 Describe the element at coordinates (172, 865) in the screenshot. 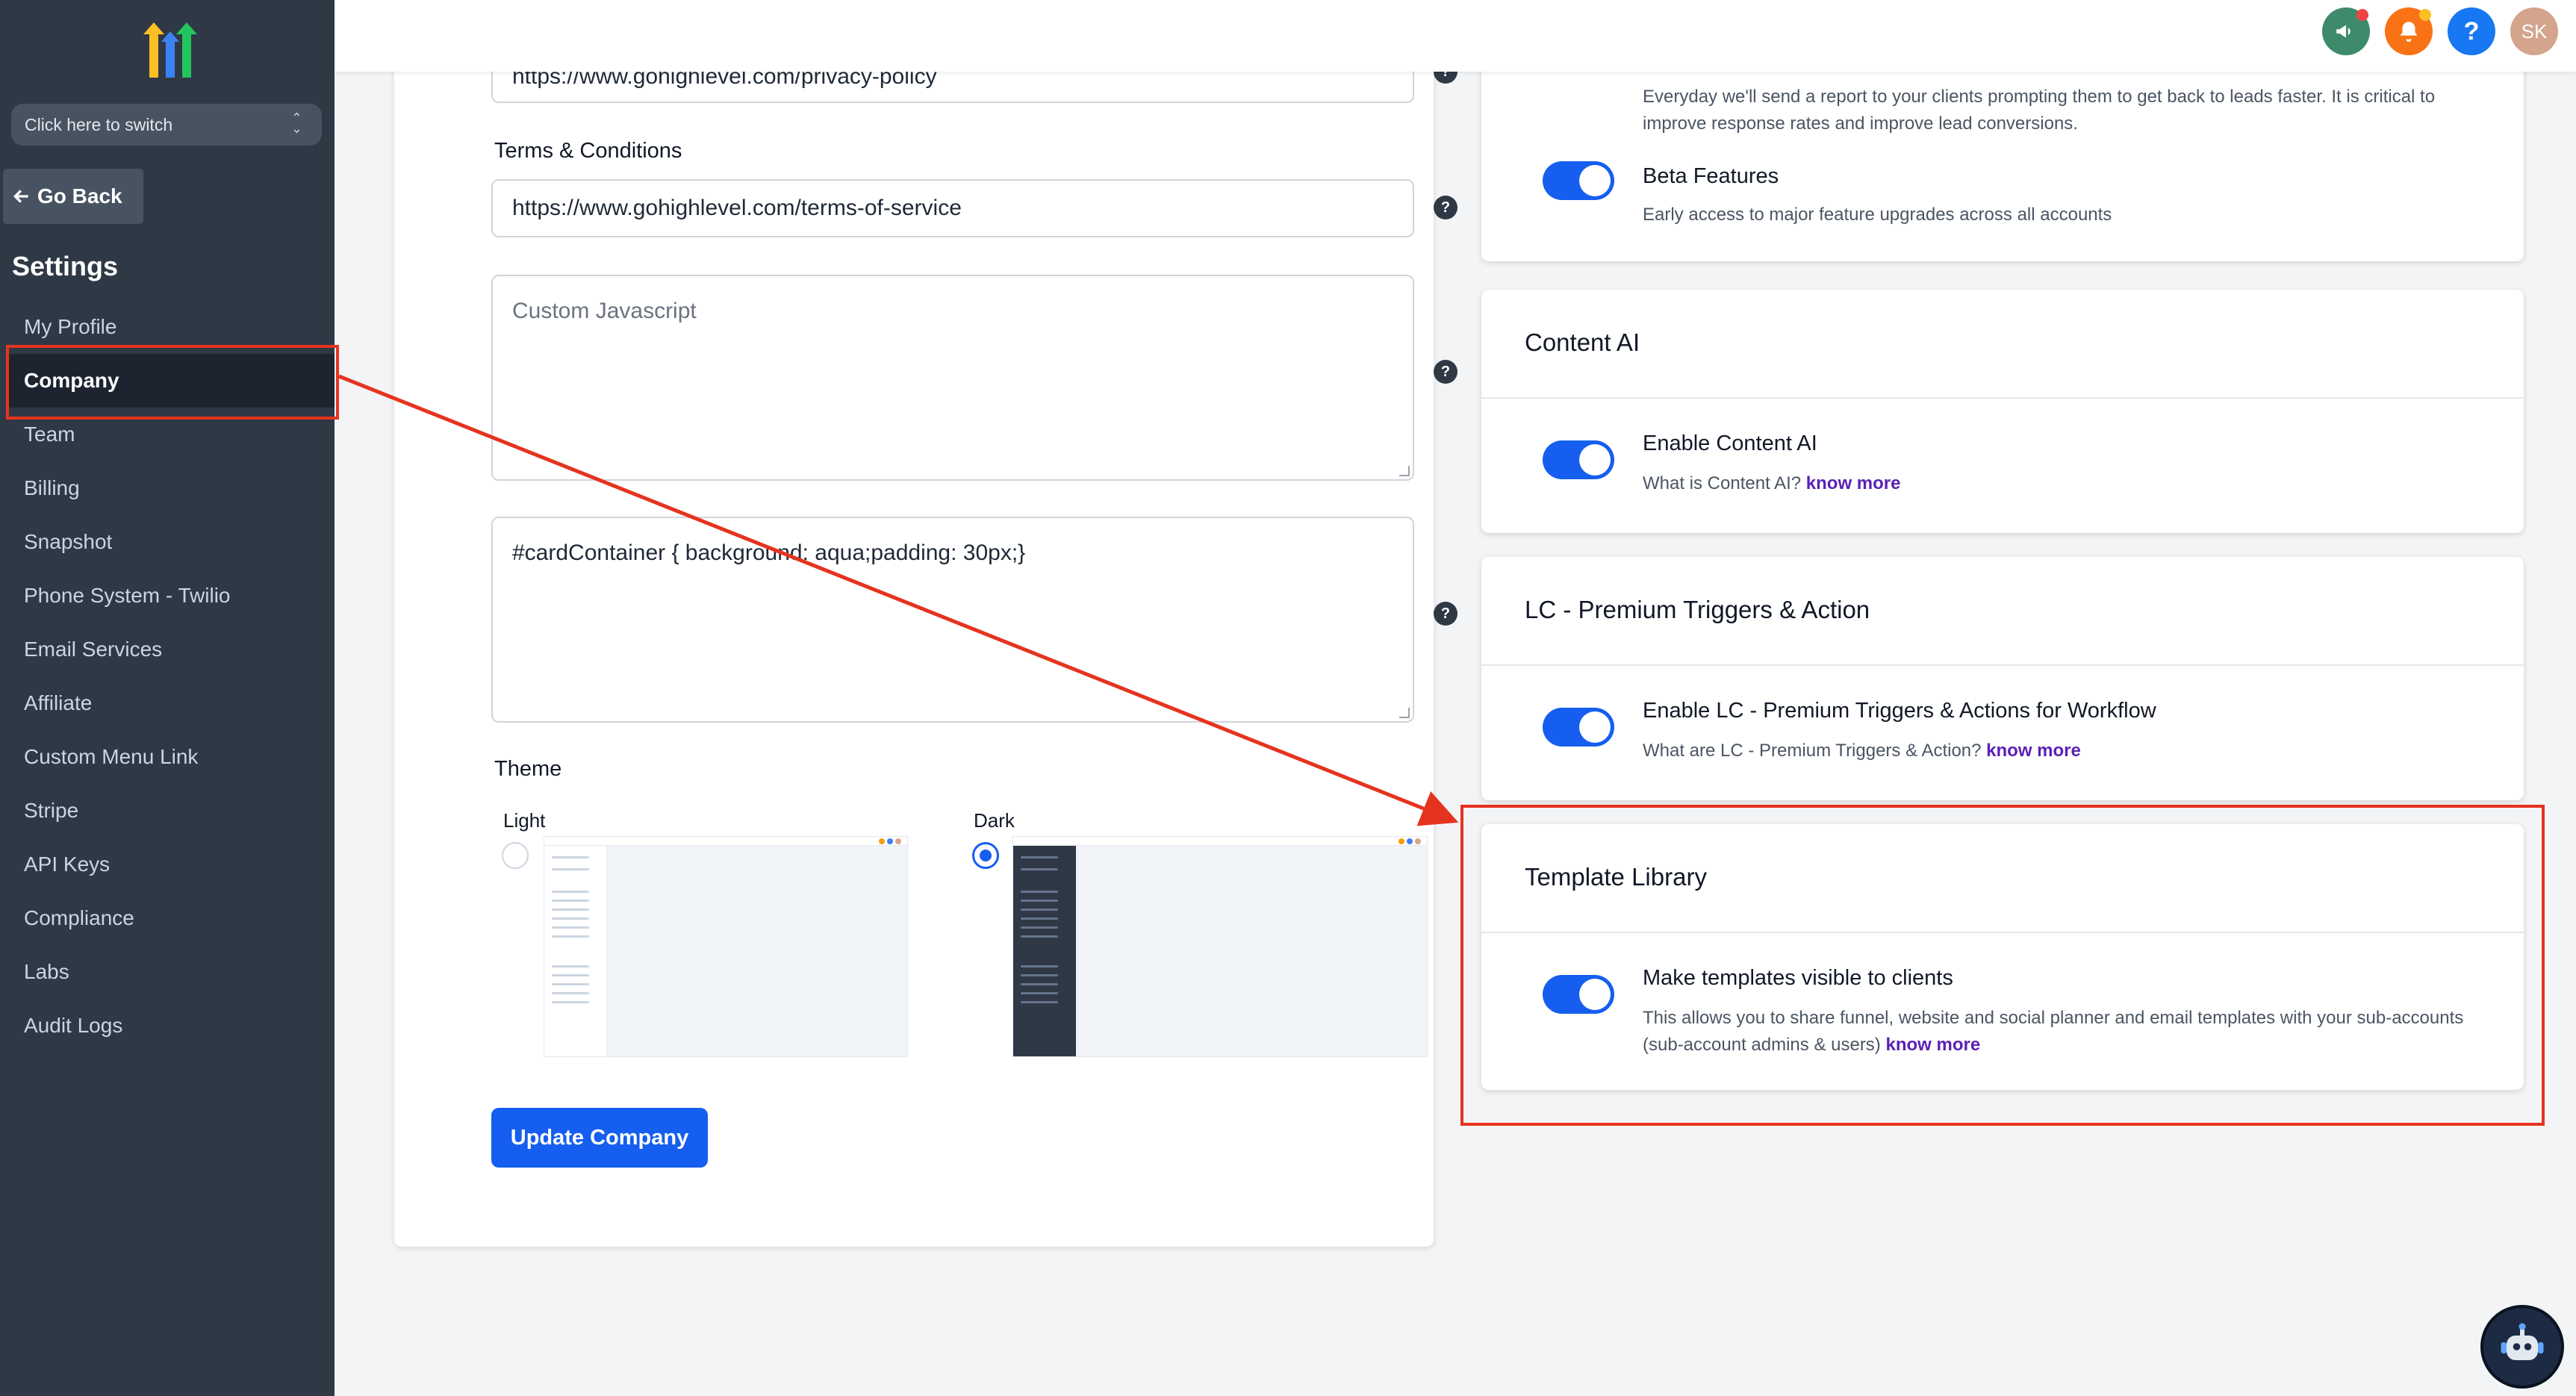

I see `sidebar-item-api-keys: API Keys` at that location.